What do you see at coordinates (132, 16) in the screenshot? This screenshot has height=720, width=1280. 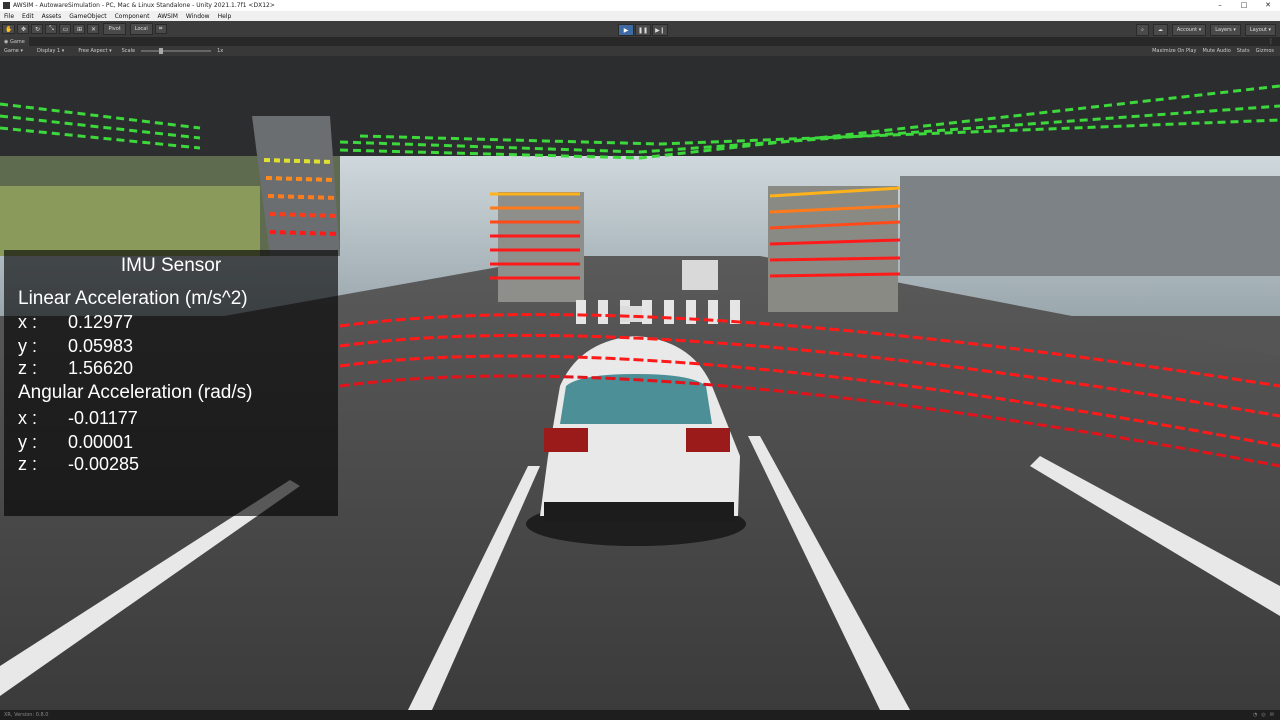 I see `menu-component: Component` at bounding box center [132, 16].